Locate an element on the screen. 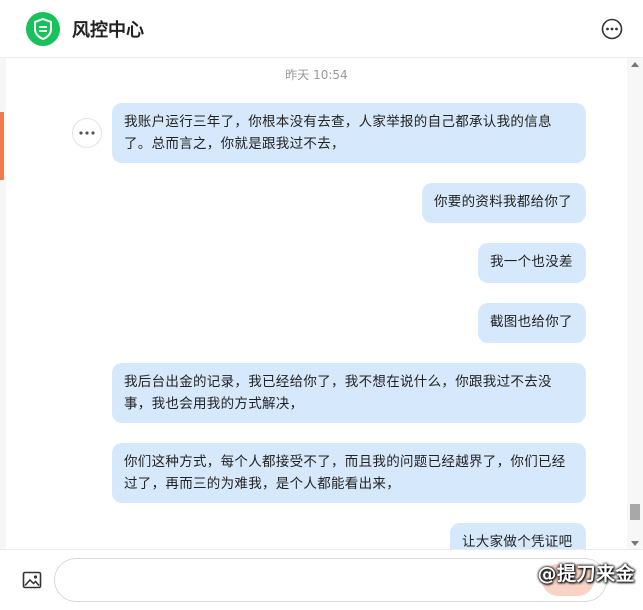  message-actions-button is located at coordinates (87, 133).